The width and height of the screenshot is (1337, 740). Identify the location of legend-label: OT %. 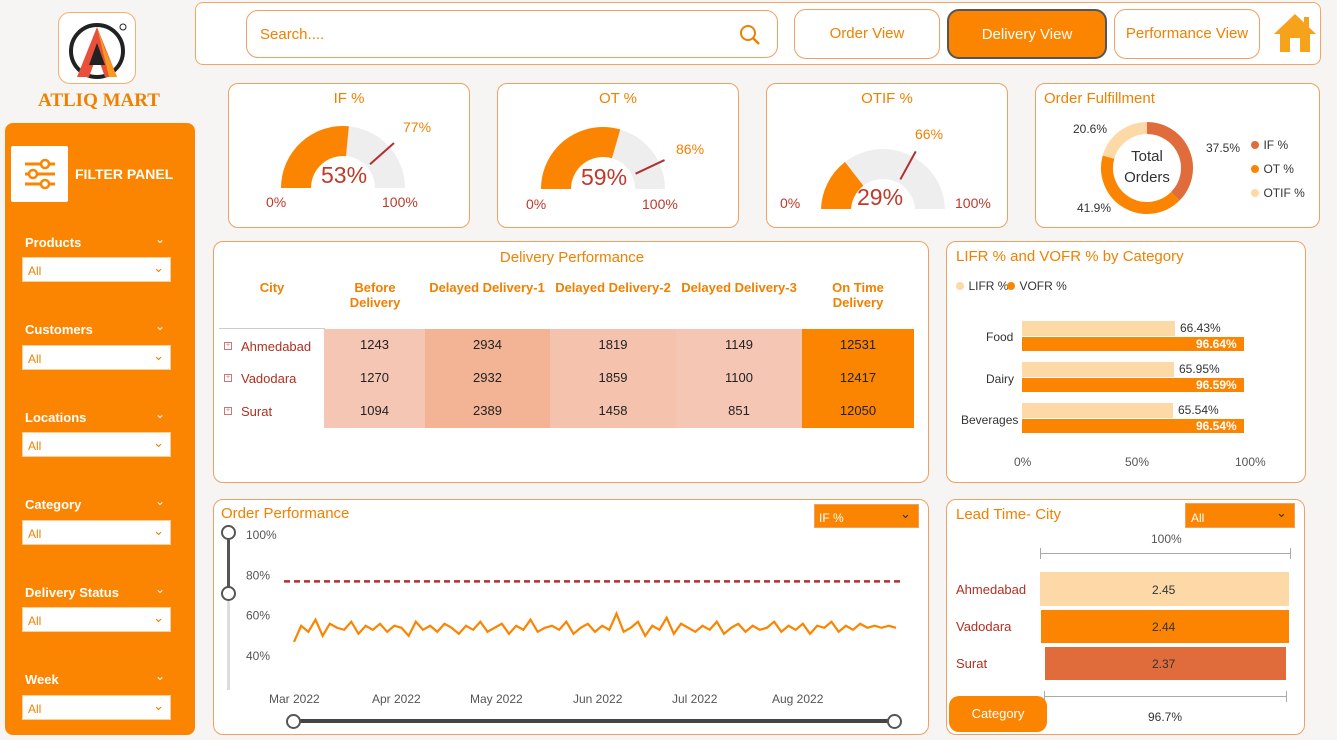
(1278, 169).